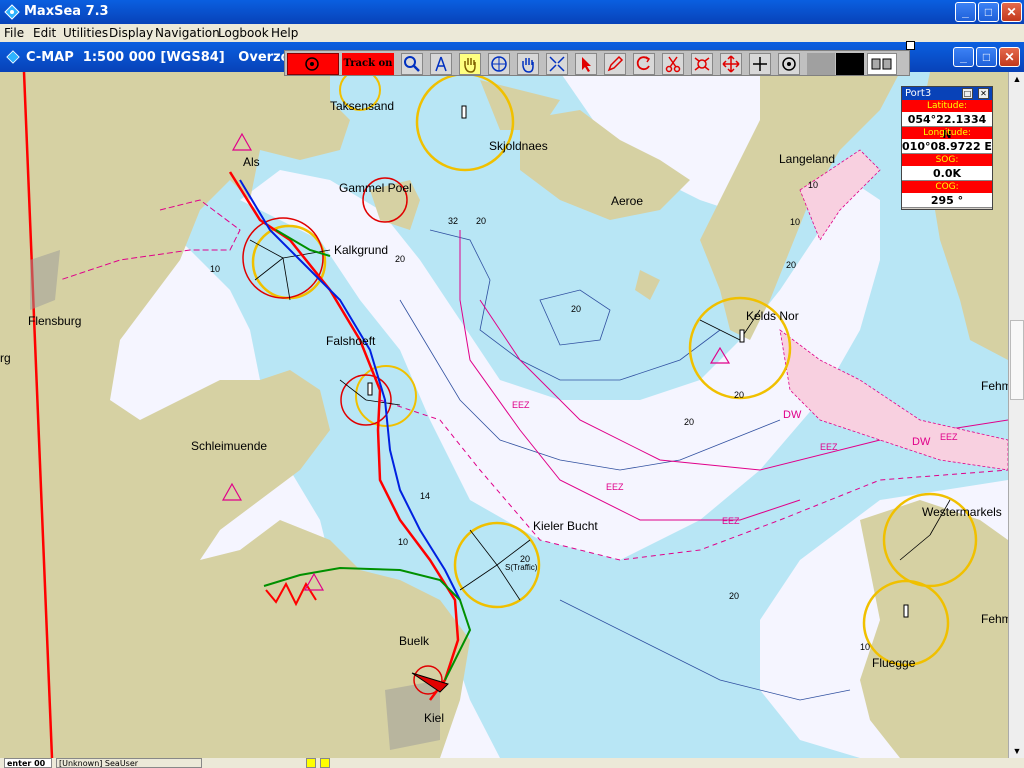 The image size is (1024, 768). Describe the element at coordinates (994, 386) in the screenshot. I see `label-fehm-north: Fehm` at that location.